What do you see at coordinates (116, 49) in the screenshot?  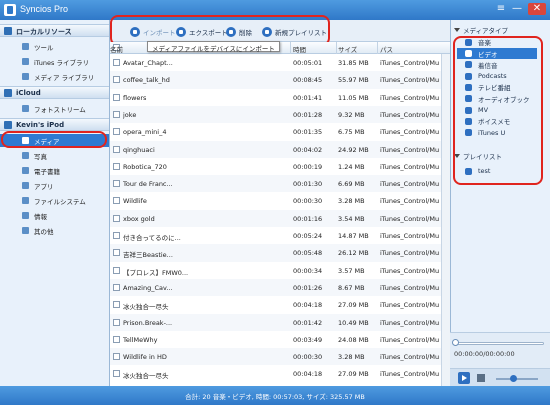 I see `column-name-header: 名前` at bounding box center [116, 49].